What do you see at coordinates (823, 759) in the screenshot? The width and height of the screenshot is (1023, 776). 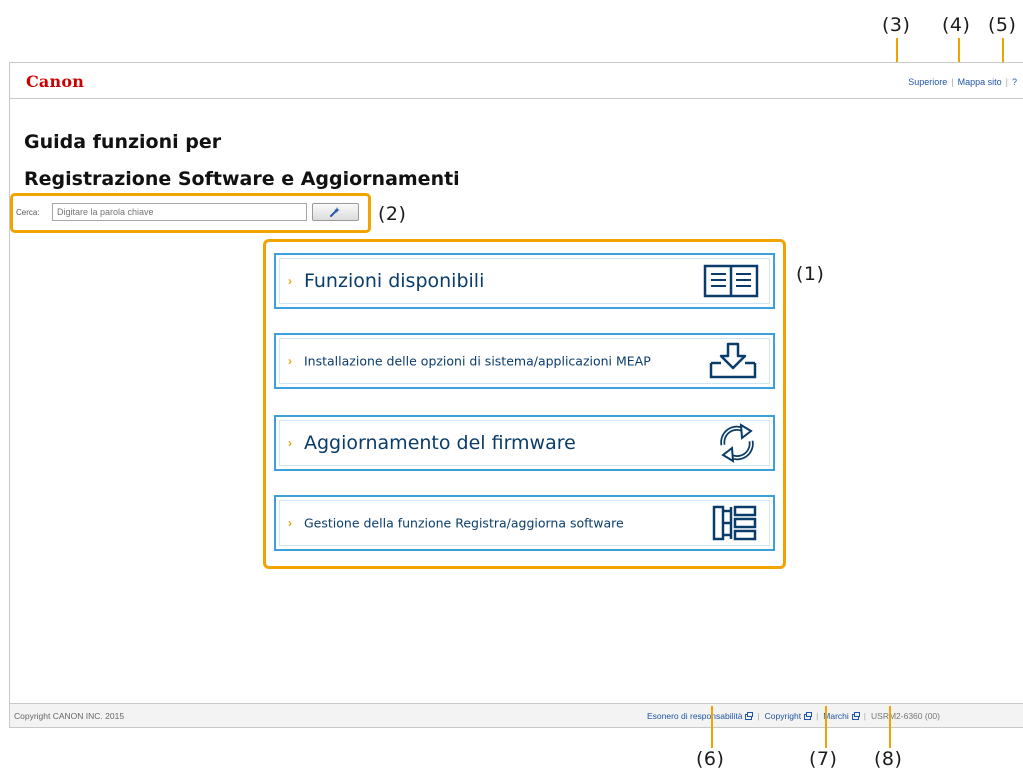 I see `callout-7: (7)` at bounding box center [823, 759].